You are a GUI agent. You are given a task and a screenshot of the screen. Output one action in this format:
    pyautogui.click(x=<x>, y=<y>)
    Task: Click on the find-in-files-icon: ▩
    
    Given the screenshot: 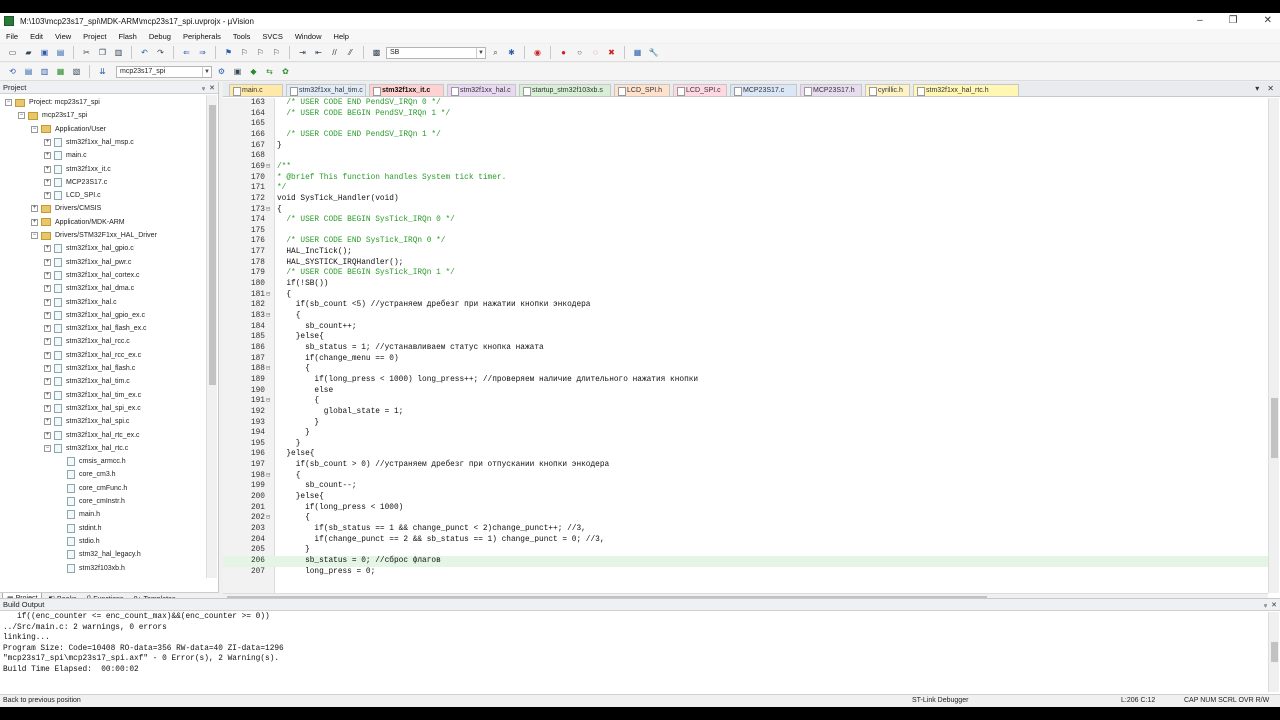 What is the action you would take?
    pyautogui.click(x=376, y=52)
    